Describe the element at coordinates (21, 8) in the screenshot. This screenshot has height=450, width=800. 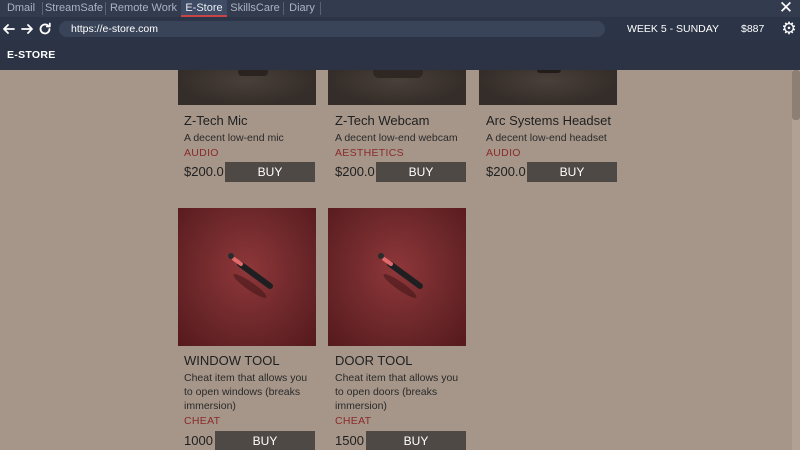
I see `tab-dmail: Dmail` at that location.